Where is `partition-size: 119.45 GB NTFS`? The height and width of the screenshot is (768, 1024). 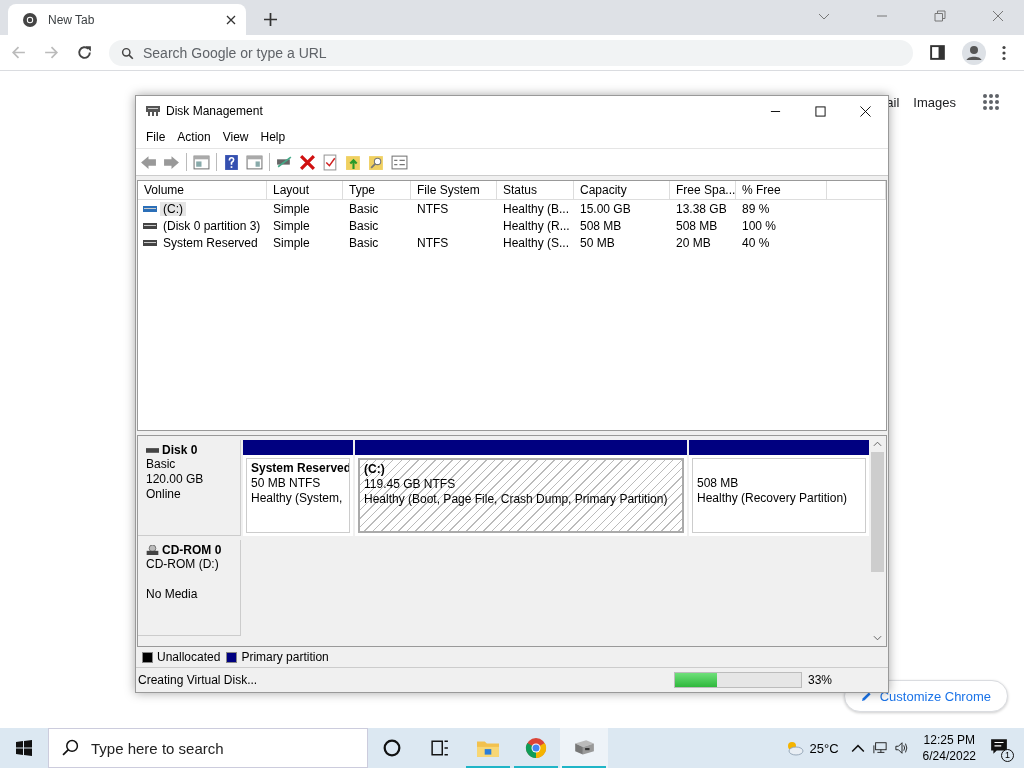
partition-size: 119.45 GB NTFS is located at coordinates (410, 484).